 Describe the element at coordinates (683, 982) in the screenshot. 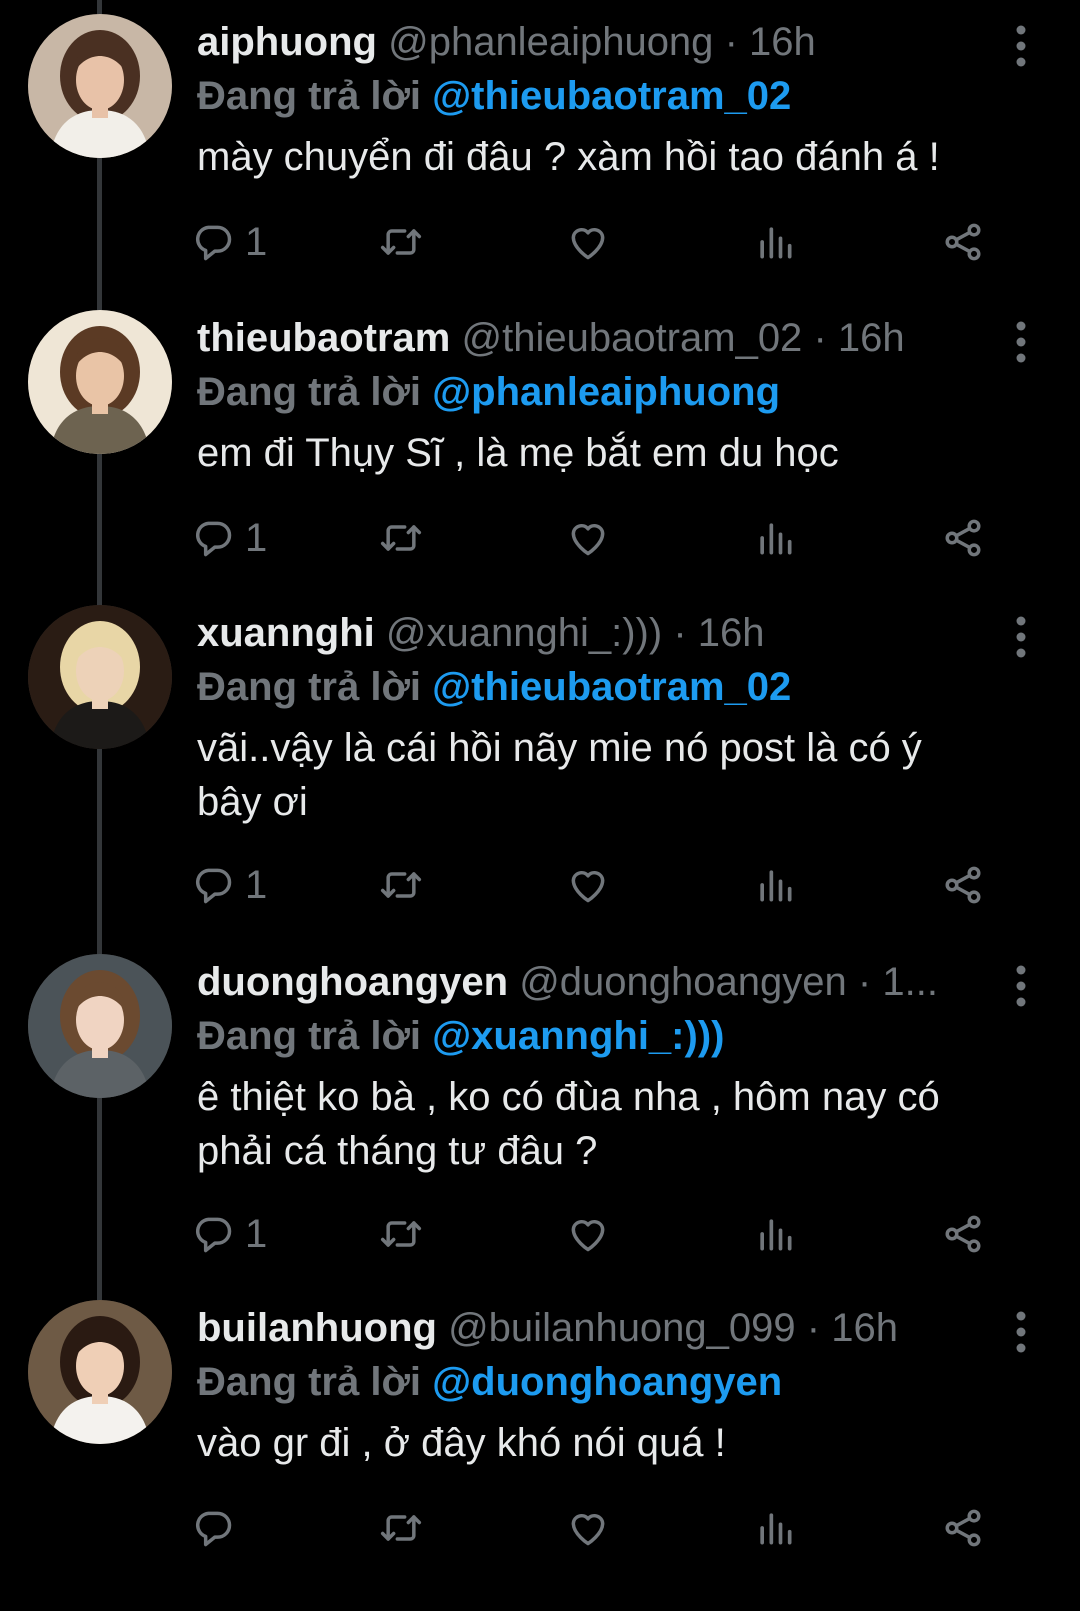

I see `author-handle: @duonghoangyen` at that location.